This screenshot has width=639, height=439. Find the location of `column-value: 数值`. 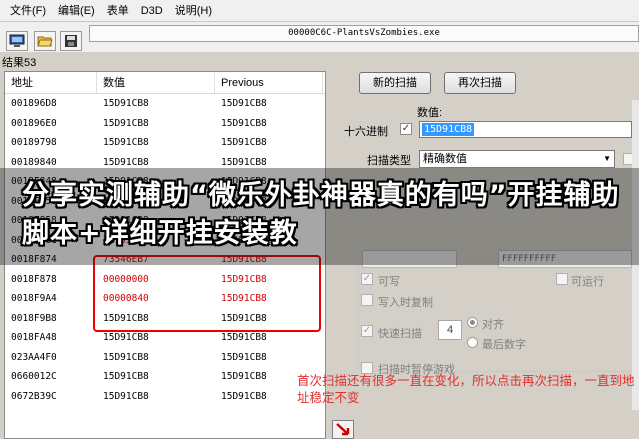

column-value: 数值 is located at coordinates (156, 82).